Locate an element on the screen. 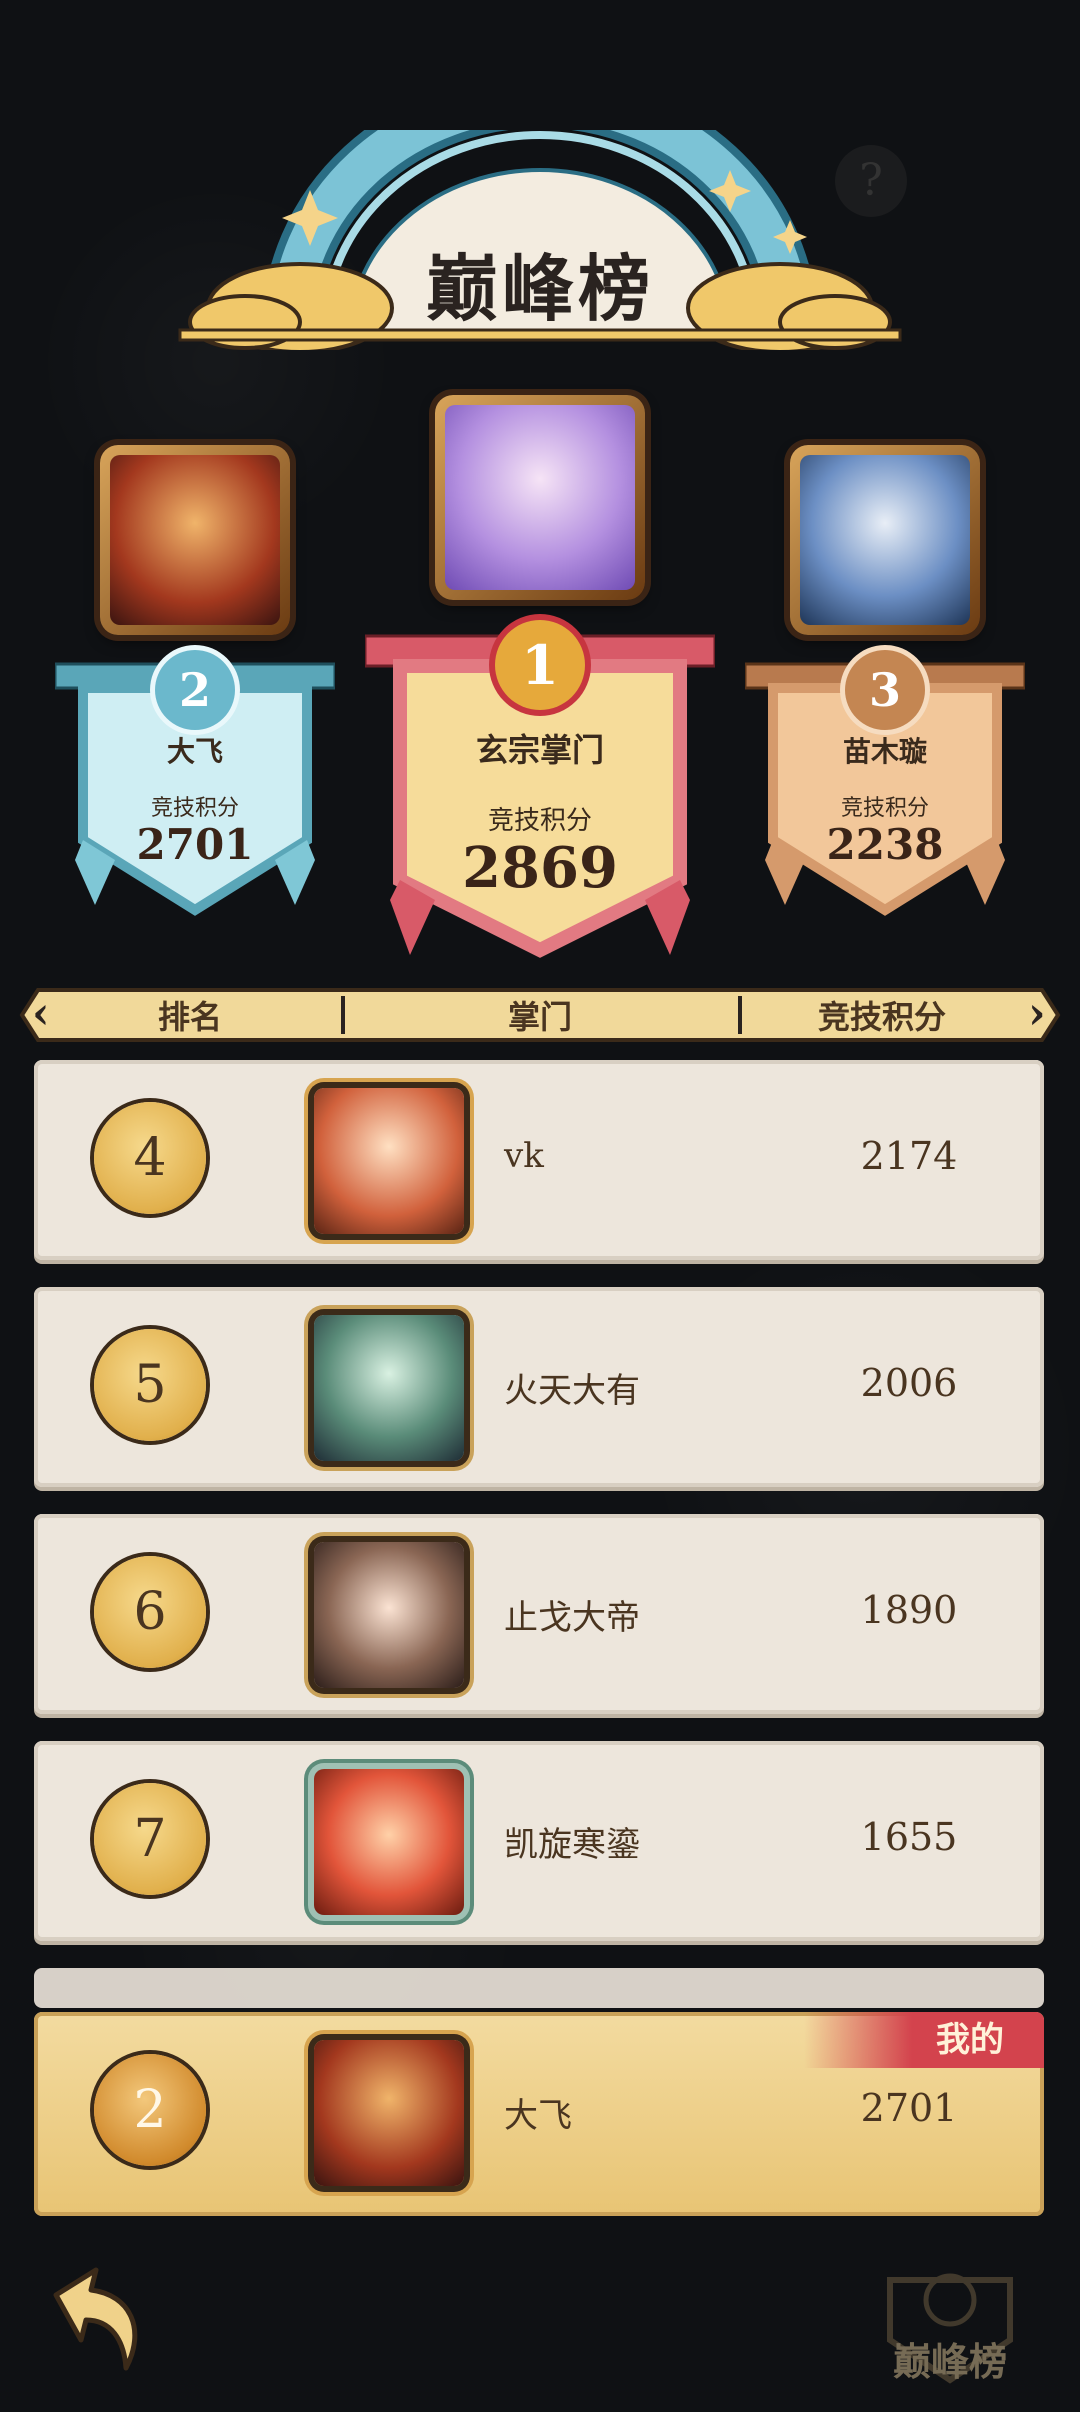  column-name: 掌门 is located at coordinates (540, 1017).